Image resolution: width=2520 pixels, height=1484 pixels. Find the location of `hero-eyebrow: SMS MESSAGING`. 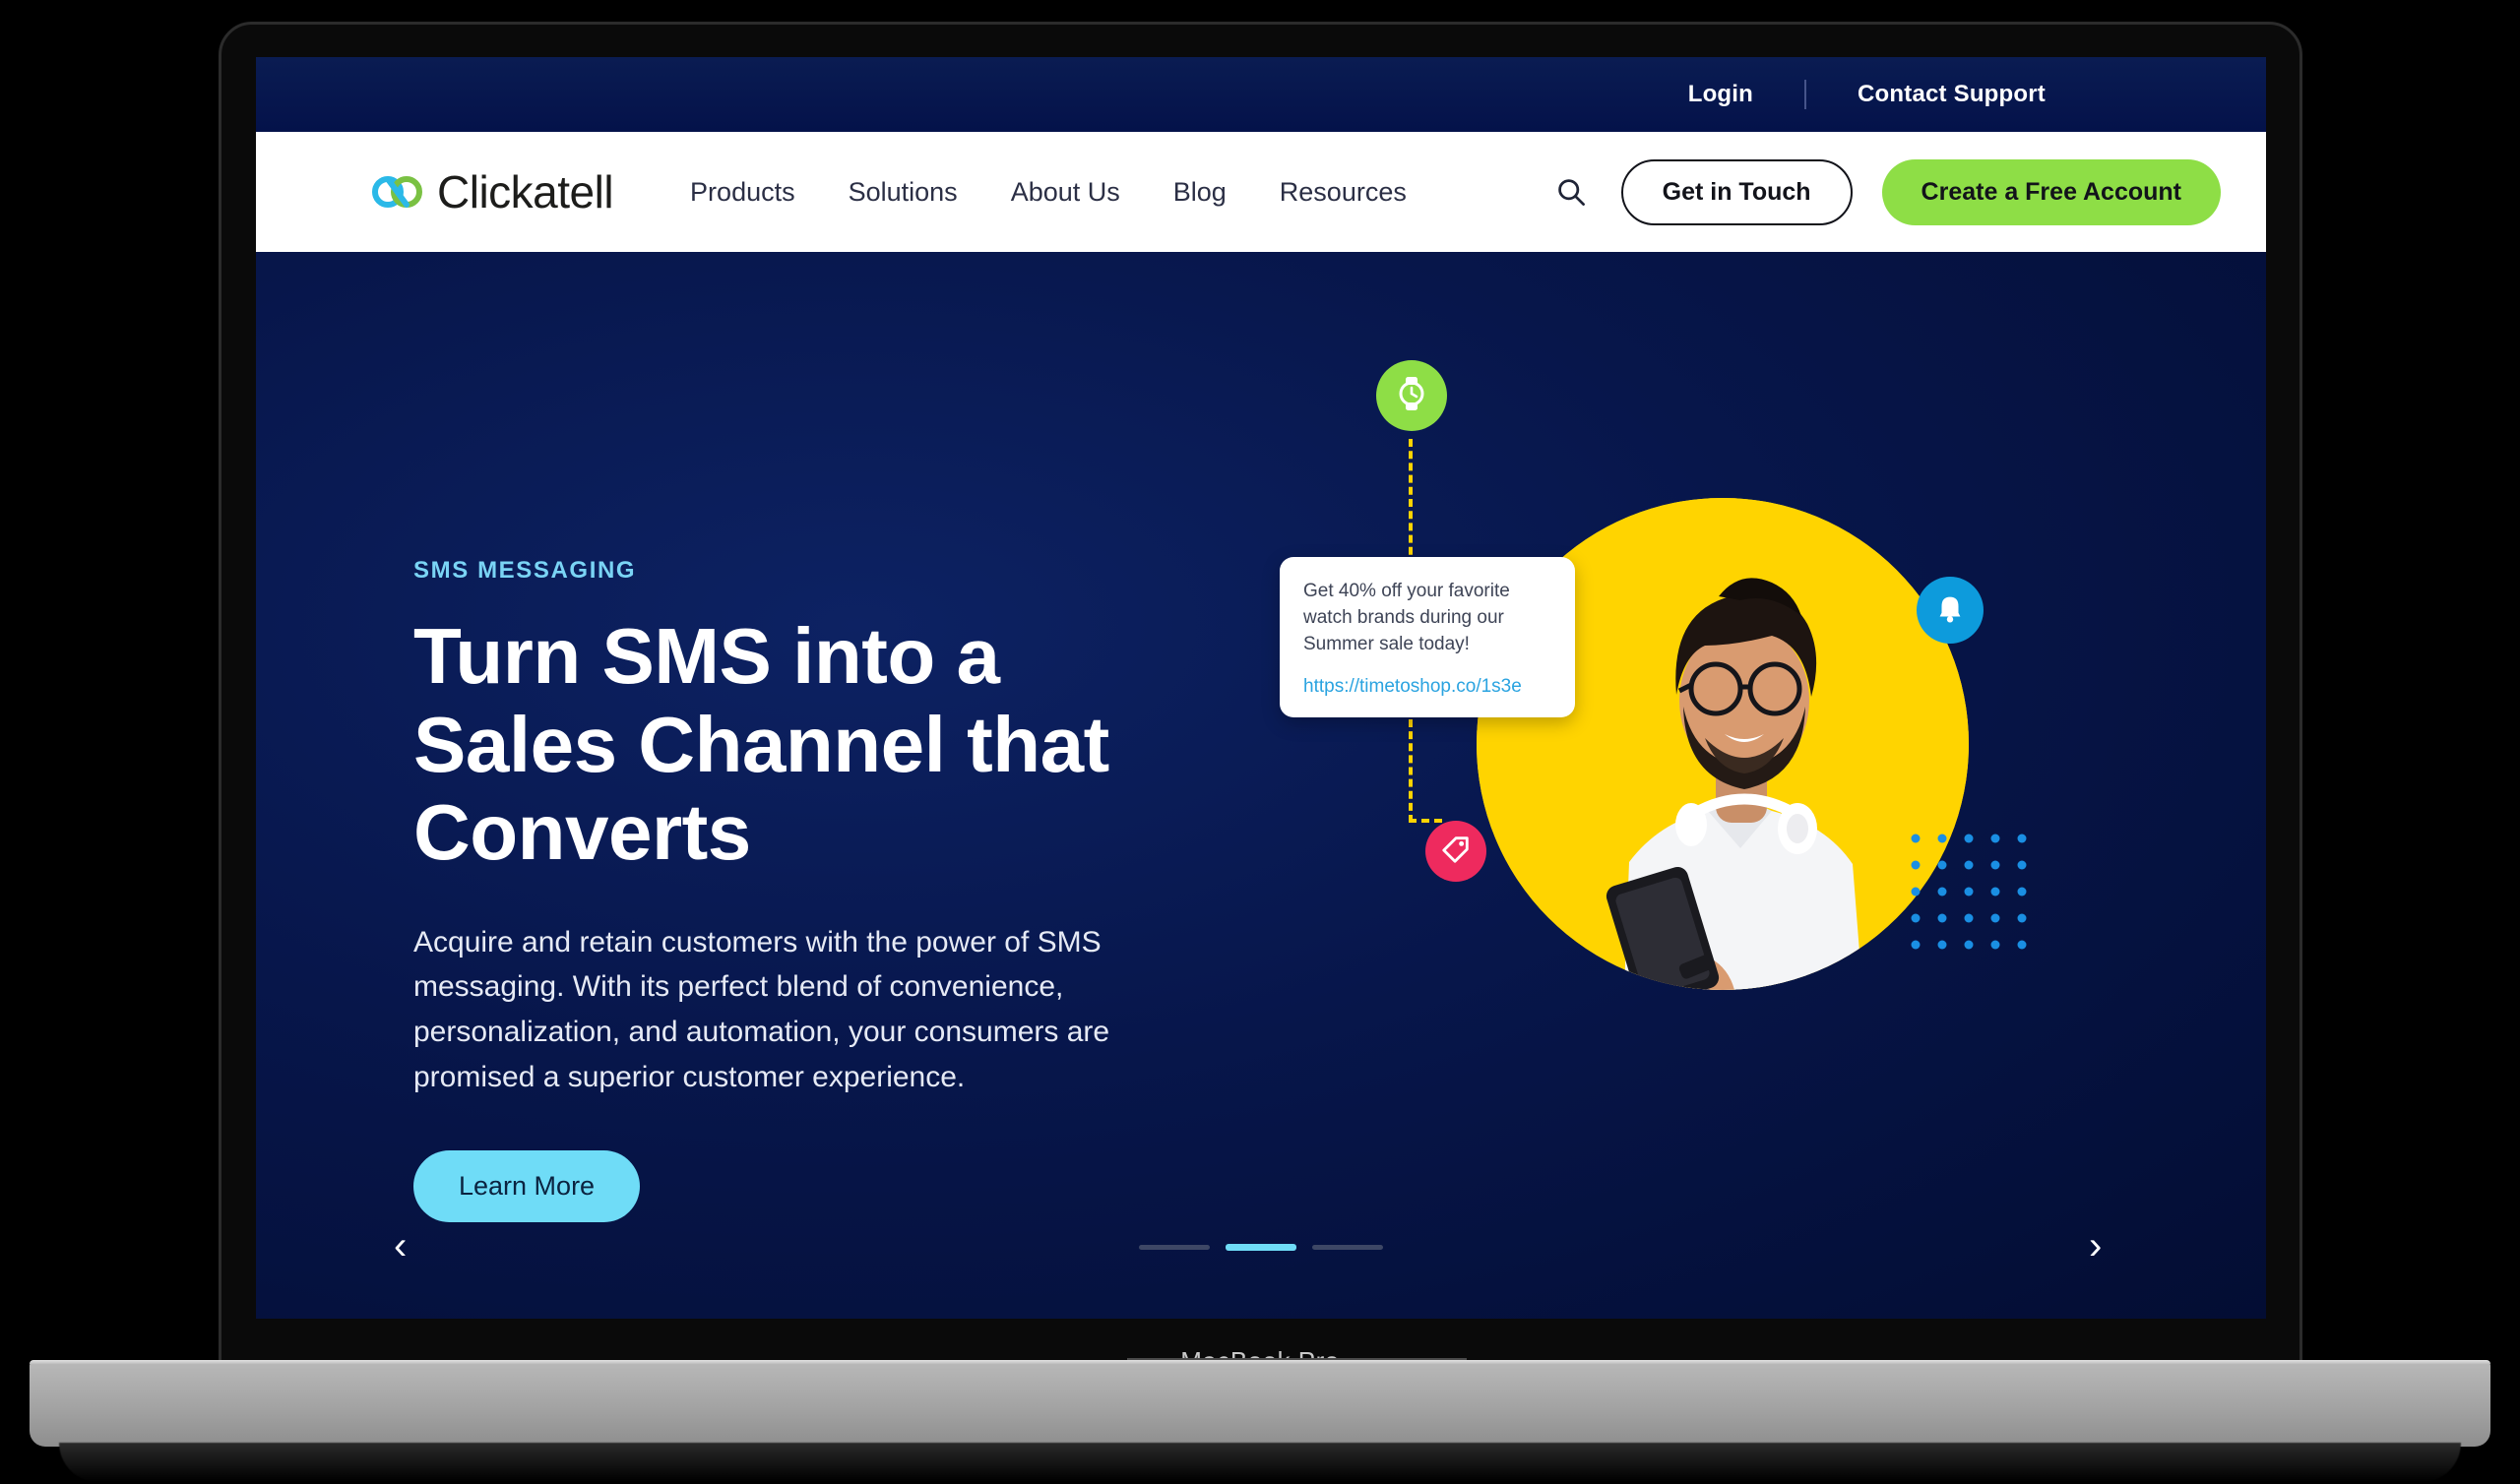

hero-eyebrow: SMS MESSAGING is located at coordinates (525, 571).